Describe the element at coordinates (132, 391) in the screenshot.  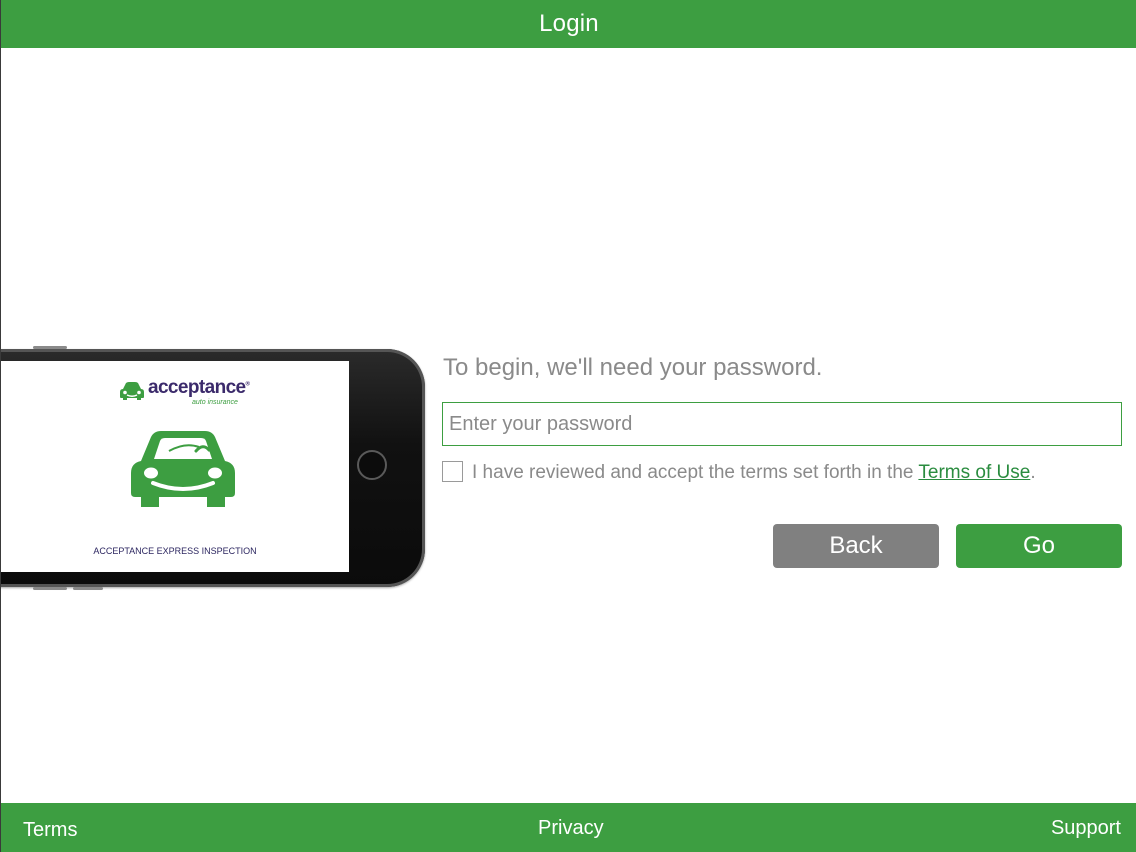
I see `car-logo-icon` at that location.